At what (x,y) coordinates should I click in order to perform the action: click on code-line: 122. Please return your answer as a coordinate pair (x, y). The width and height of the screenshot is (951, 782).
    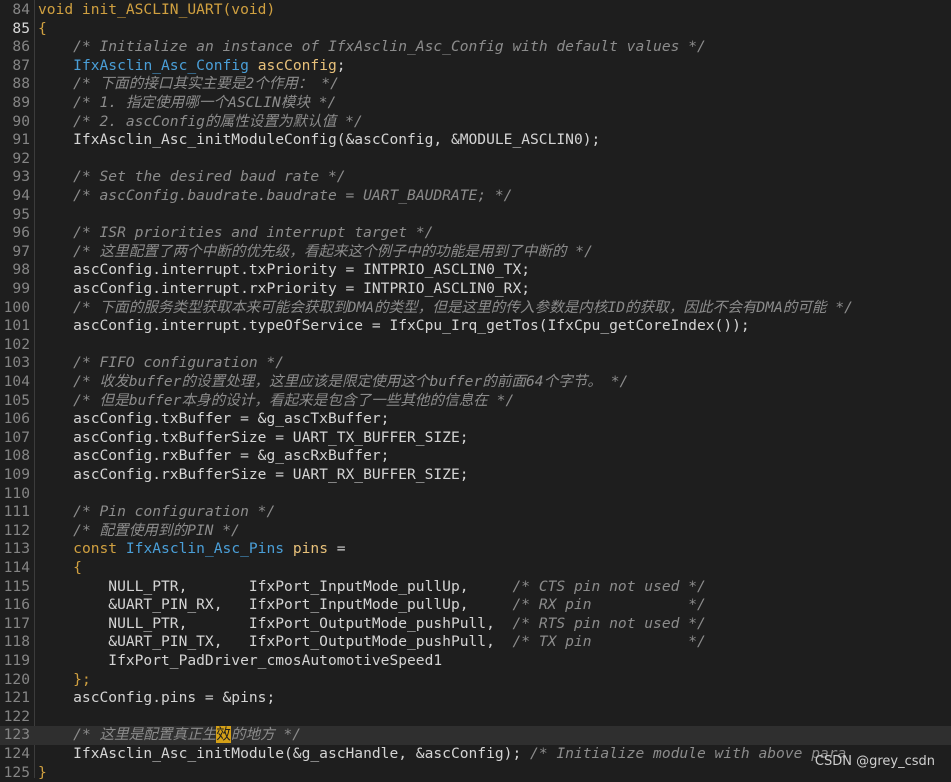
    Looking at the image, I should click on (475, 717).